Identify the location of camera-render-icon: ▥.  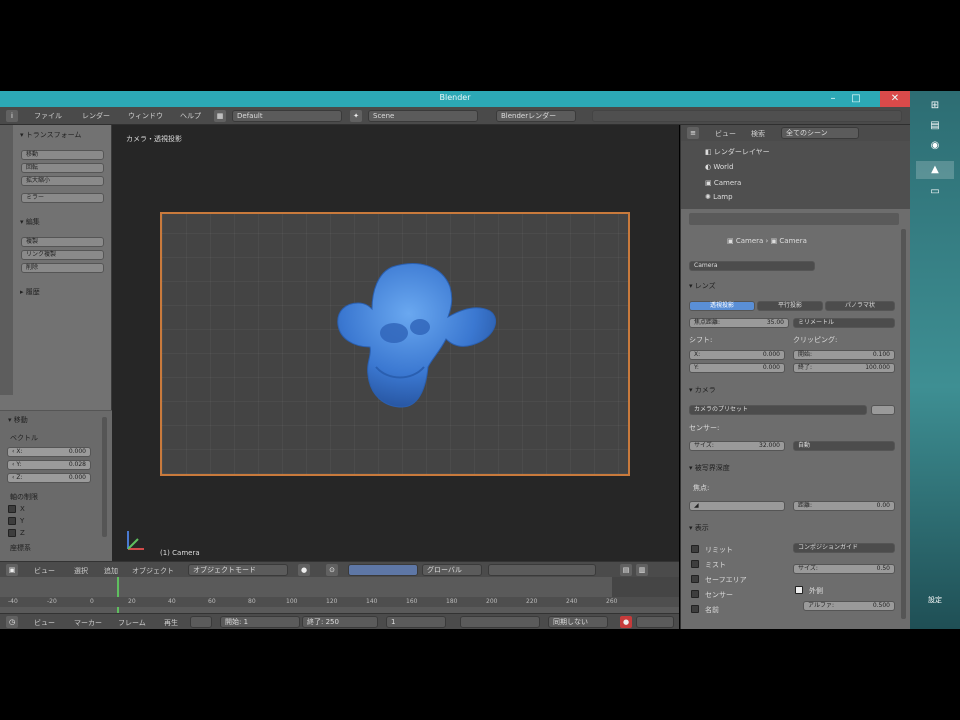
(642, 570).